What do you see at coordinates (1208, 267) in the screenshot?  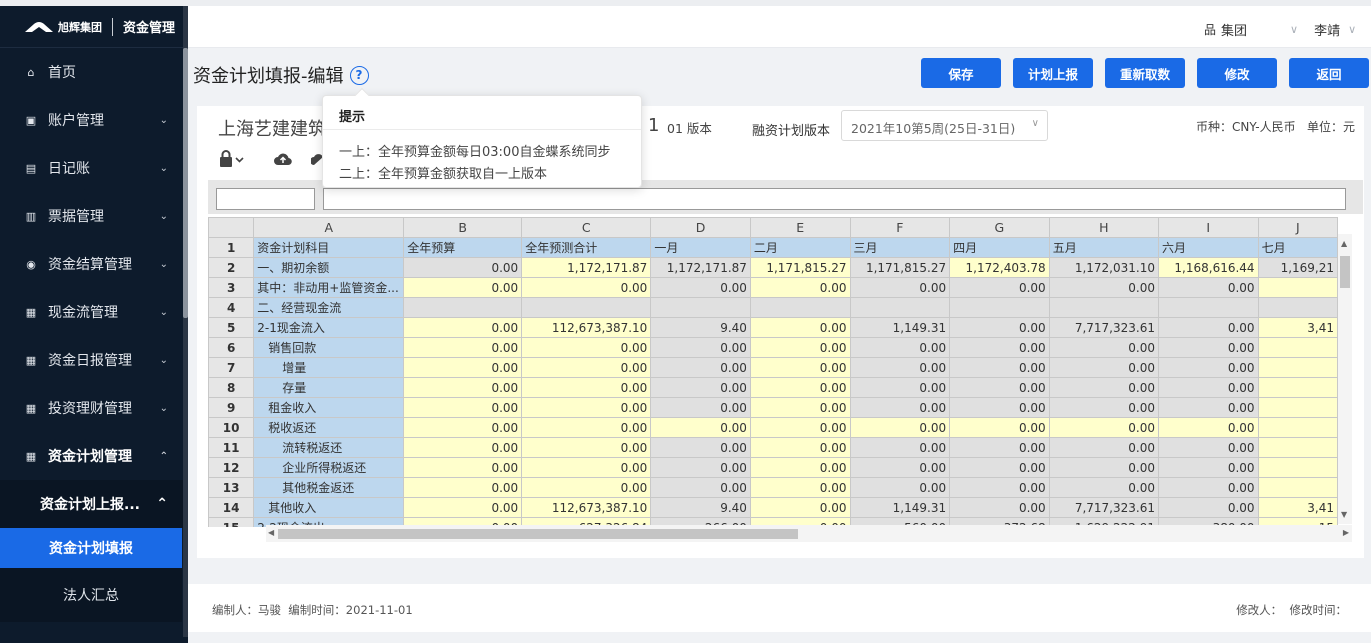 I see `table-cell: 1,168,616.44` at bounding box center [1208, 267].